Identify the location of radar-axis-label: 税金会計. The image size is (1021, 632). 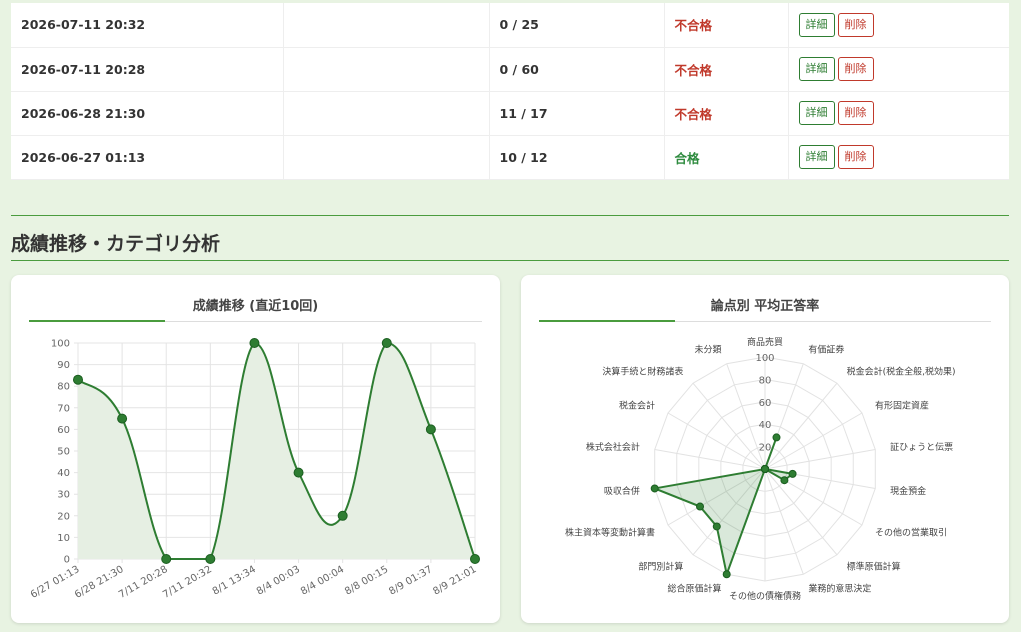
(637, 406).